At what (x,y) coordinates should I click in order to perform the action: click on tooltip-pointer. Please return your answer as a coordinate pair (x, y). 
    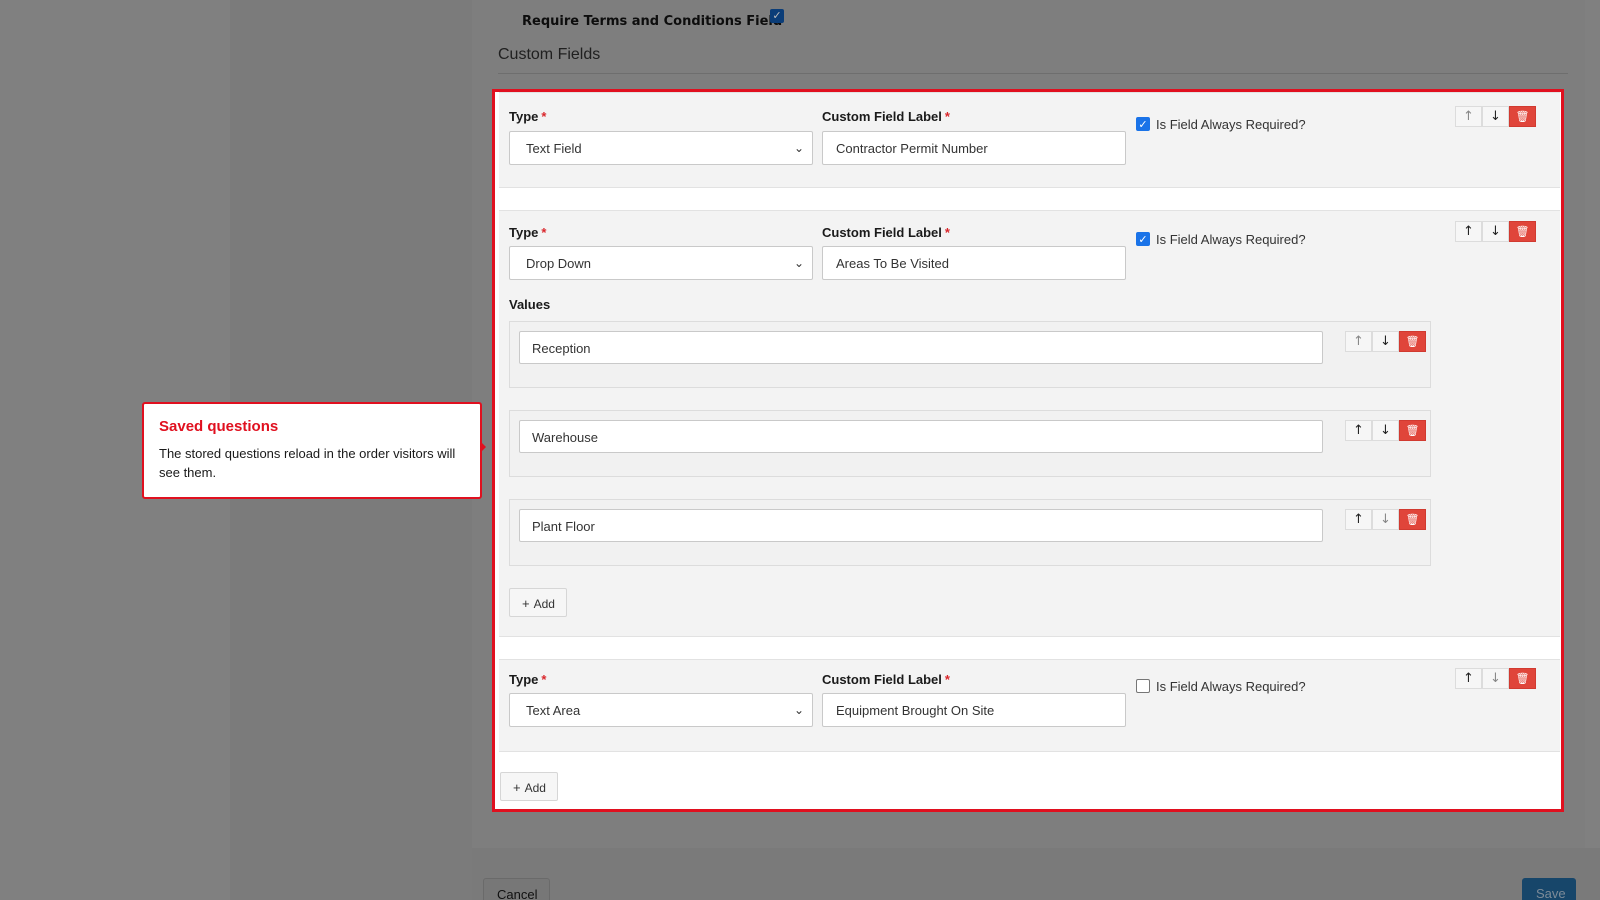
    Looking at the image, I should click on (483, 447).